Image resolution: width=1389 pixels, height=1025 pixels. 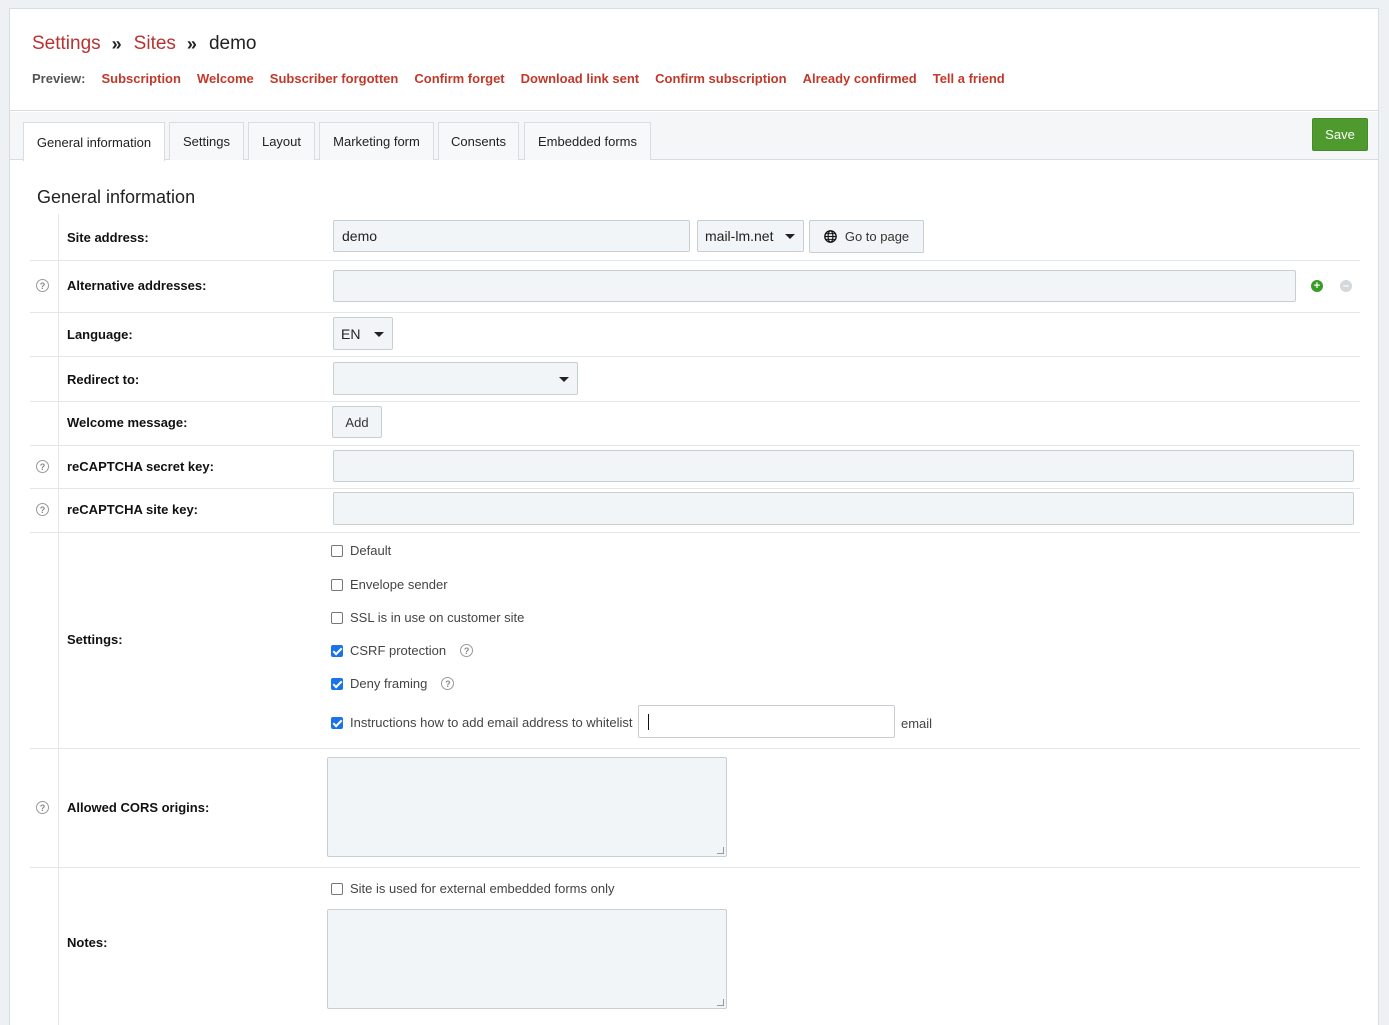 I want to click on recaptcha-site-row: ? reCAPTCHA site key:, so click(x=695, y=511).